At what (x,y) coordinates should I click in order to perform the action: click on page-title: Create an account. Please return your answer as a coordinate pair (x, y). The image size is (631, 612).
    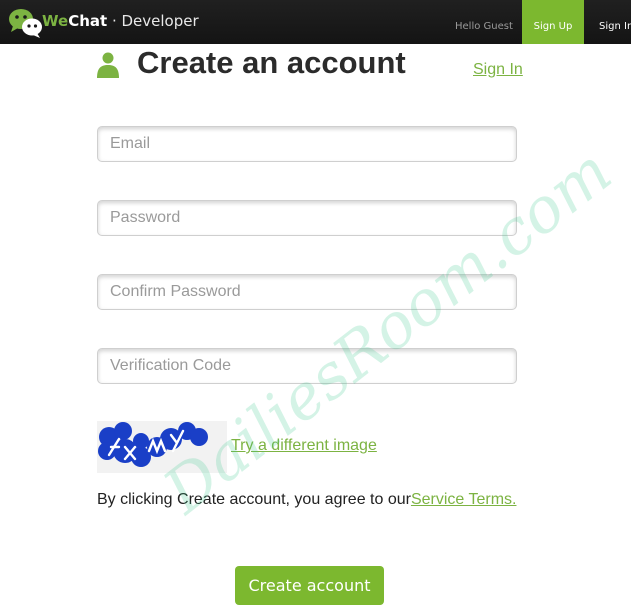
    Looking at the image, I should click on (271, 62).